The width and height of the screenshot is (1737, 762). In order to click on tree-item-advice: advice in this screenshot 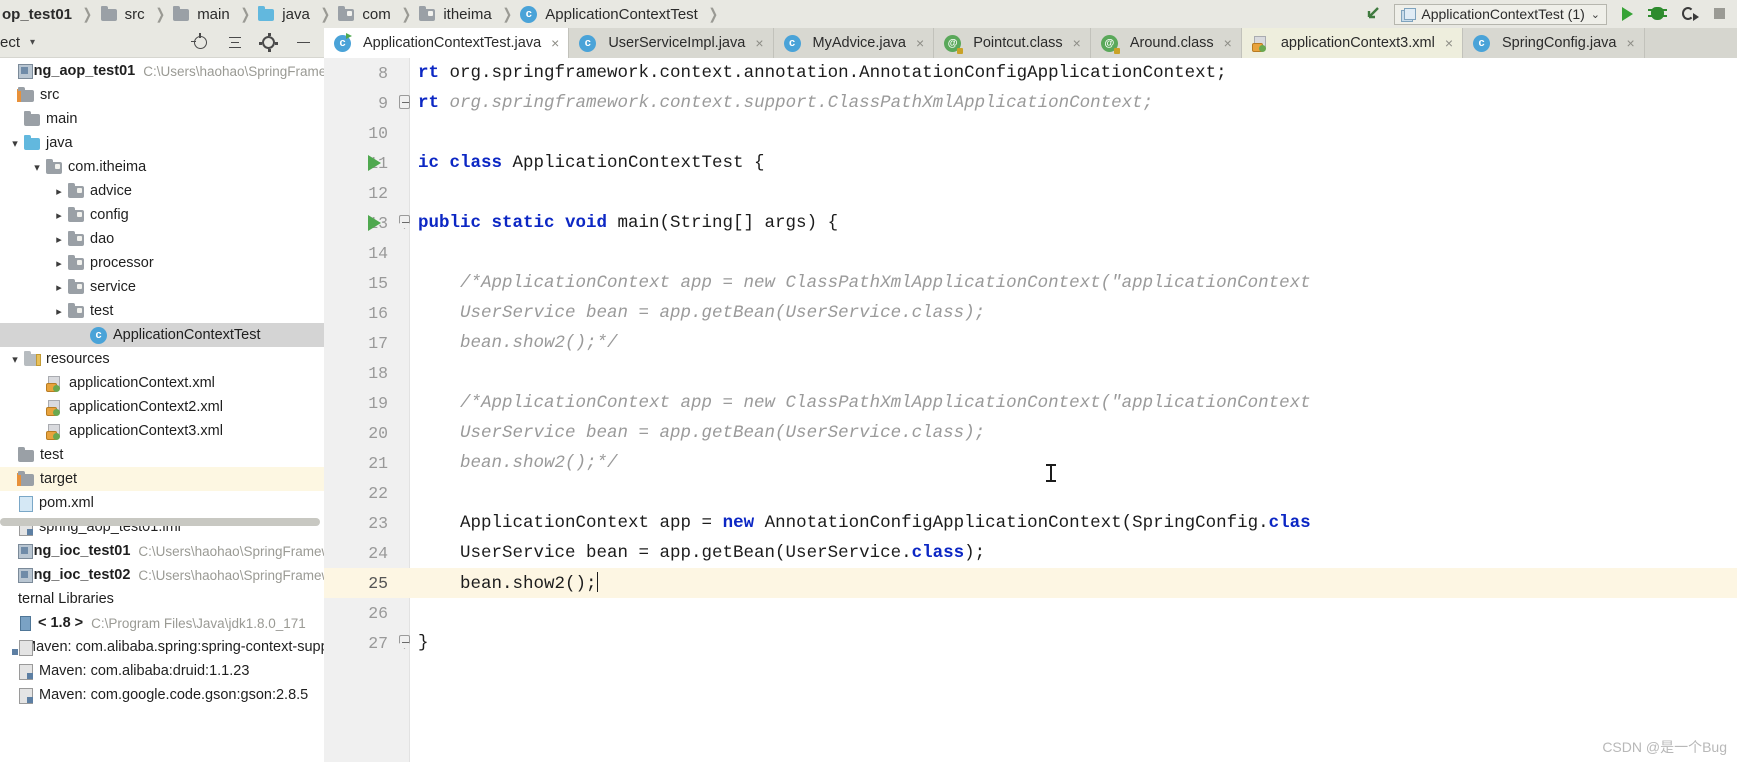, I will do `click(162, 191)`.